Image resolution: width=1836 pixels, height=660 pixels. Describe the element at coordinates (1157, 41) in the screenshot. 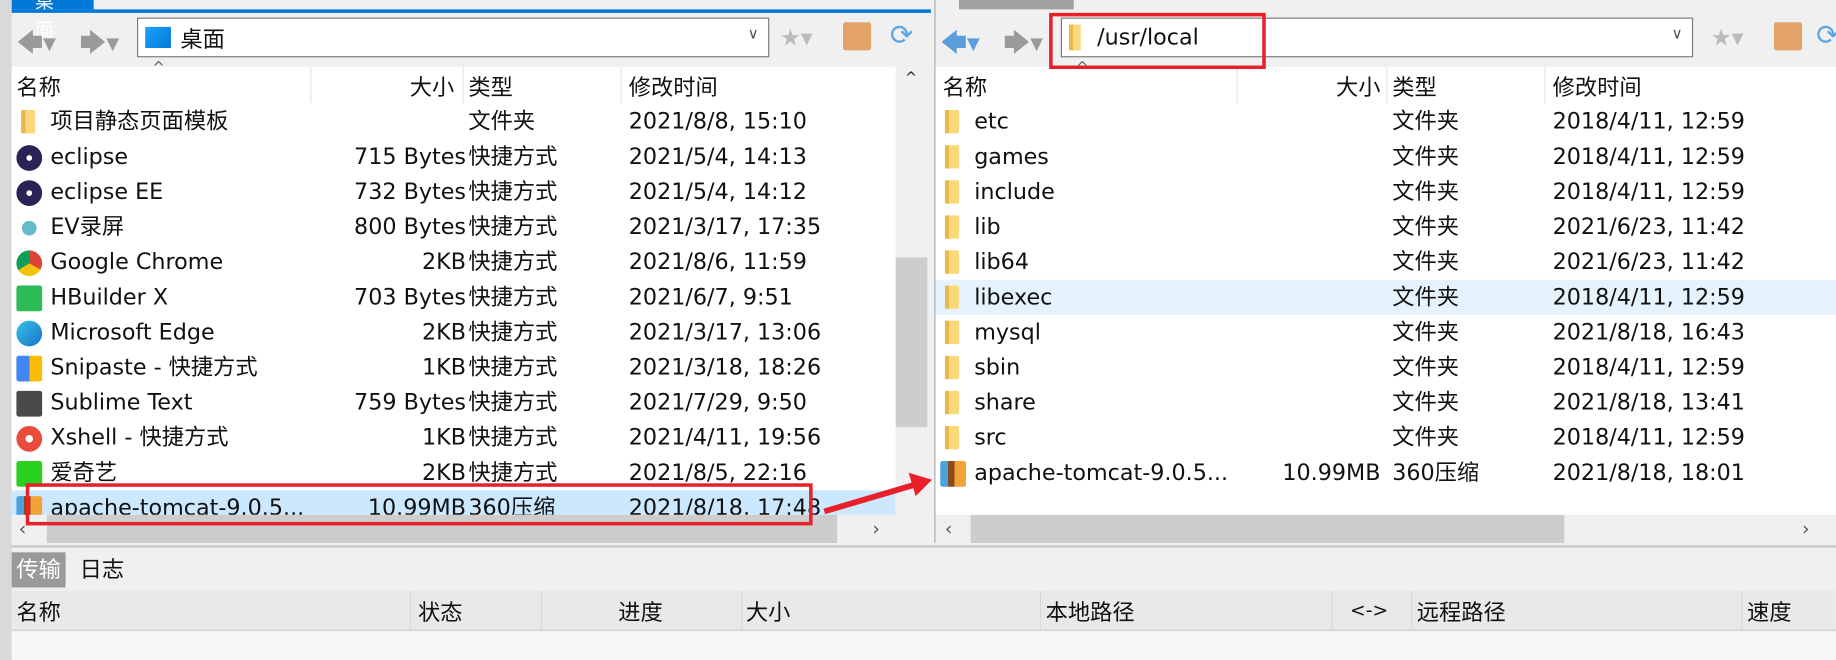

I see `annotation-box-remote-path` at that location.